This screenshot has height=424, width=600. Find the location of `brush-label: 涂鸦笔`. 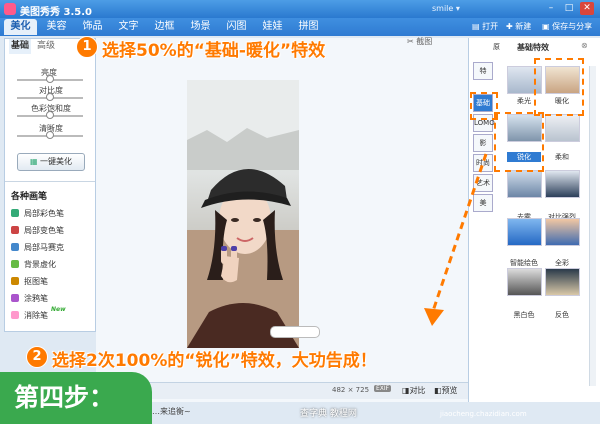

brush-label: 涂鸦笔 is located at coordinates (36, 298).